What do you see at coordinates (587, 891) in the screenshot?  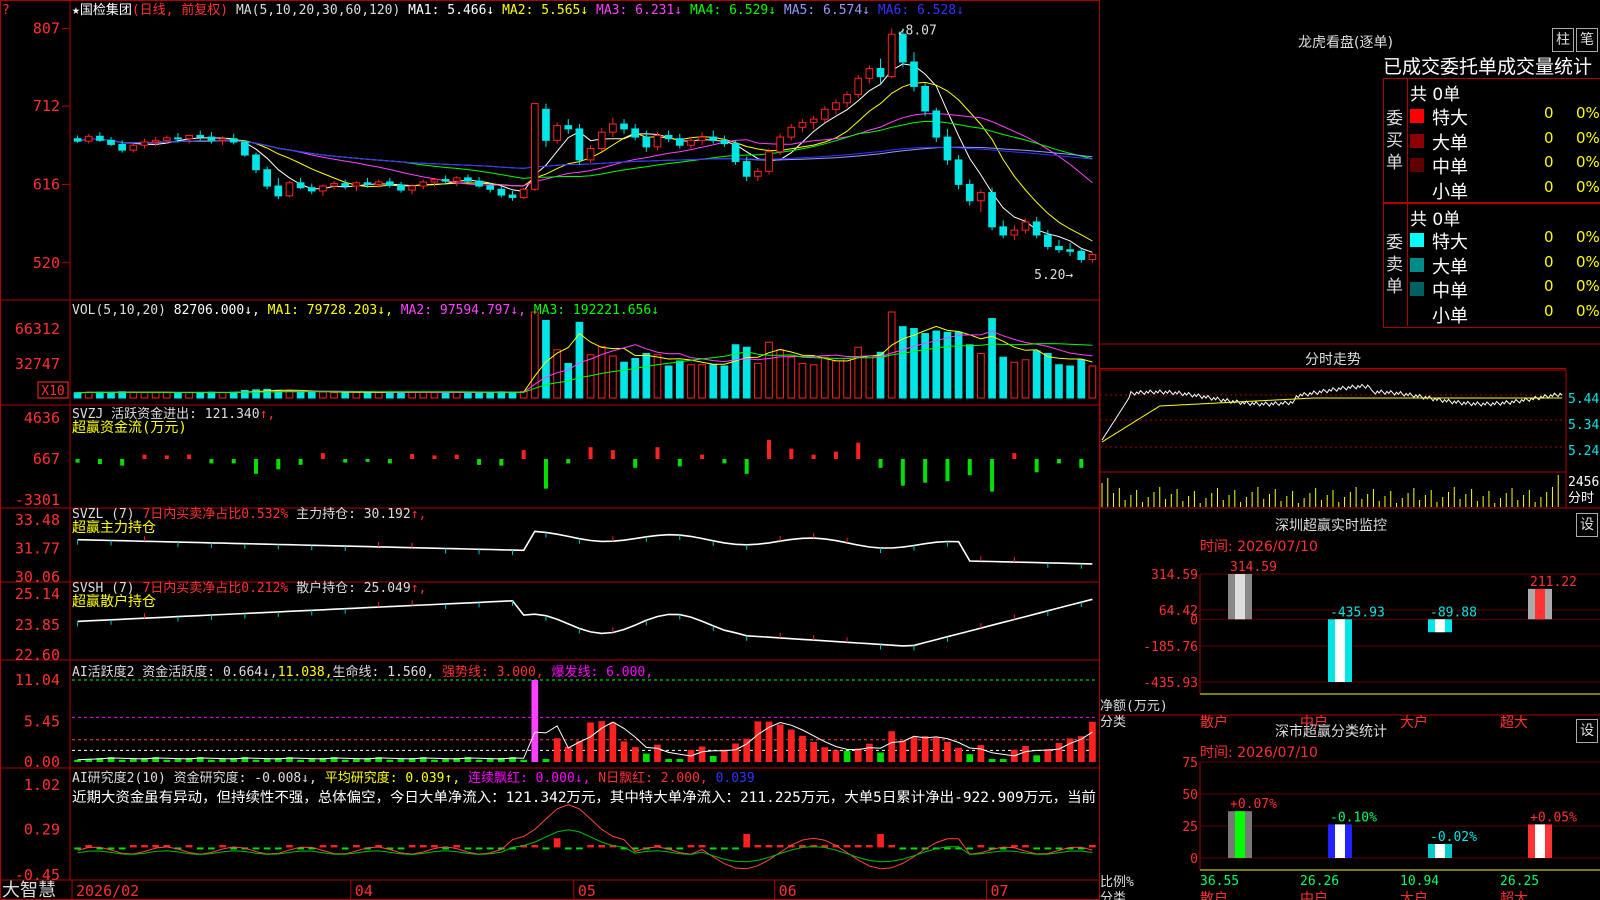 I see `x-axis-label: 05` at bounding box center [587, 891].